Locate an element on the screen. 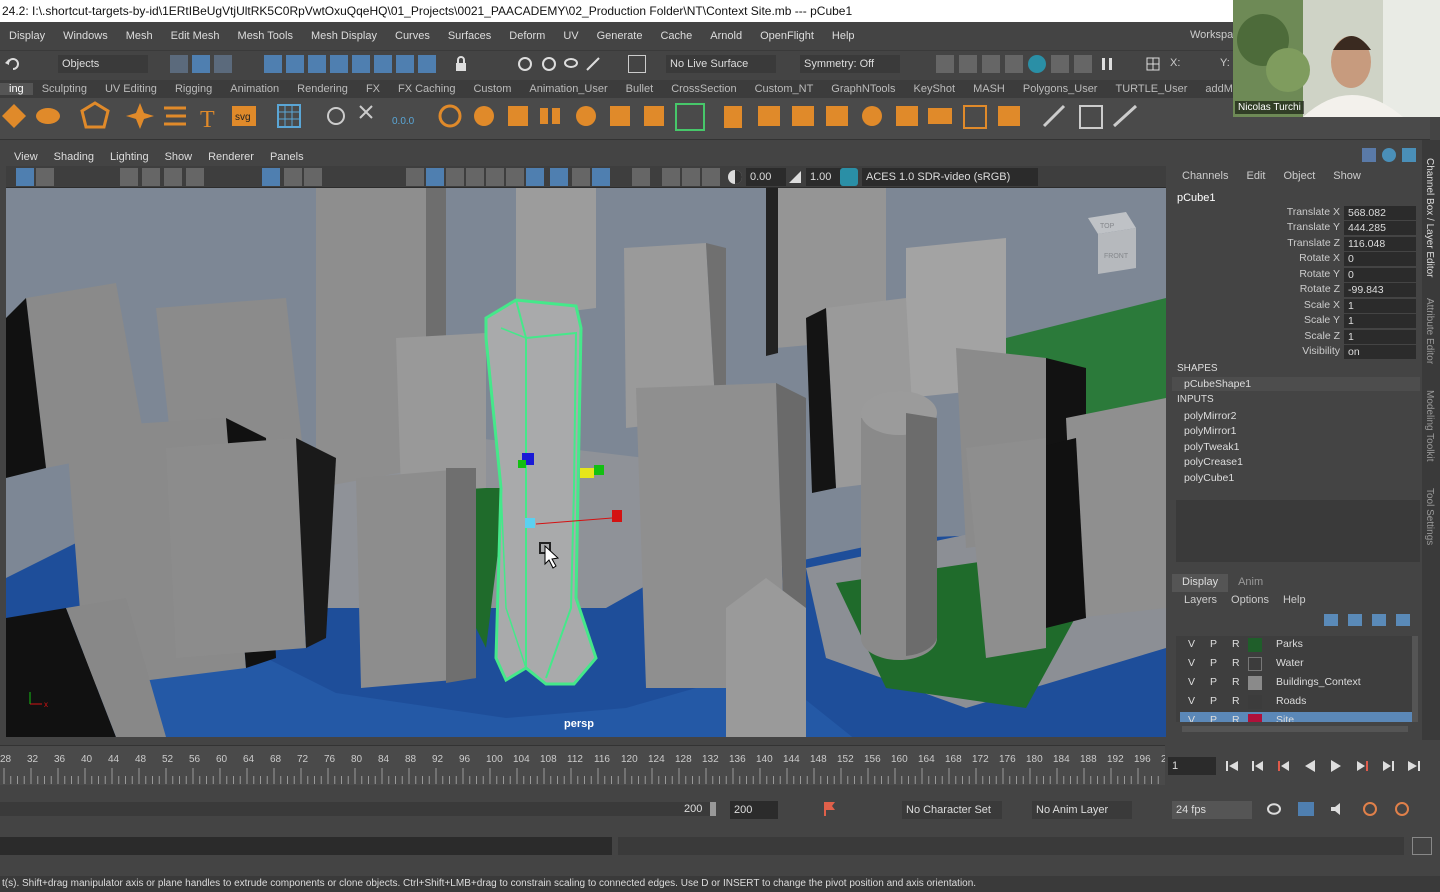 Image resolution: width=1440 pixels, height=892 pixels. arnold-settings-icon is located at coordinates (1083, 64).